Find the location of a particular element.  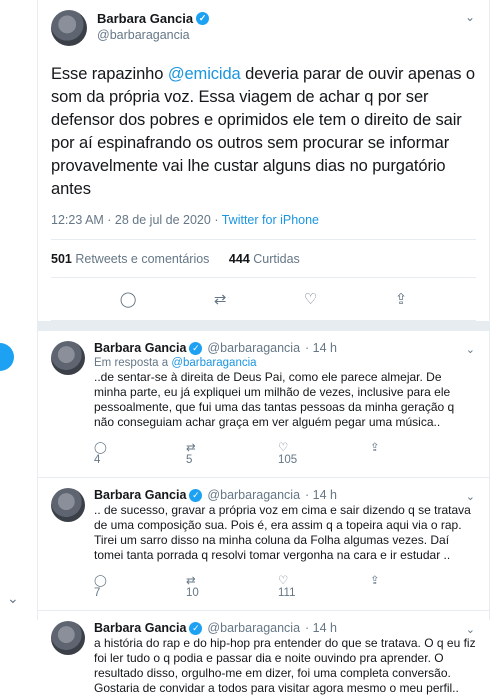

retweet-icon: ⇄ is located at coordinates (220, 299).